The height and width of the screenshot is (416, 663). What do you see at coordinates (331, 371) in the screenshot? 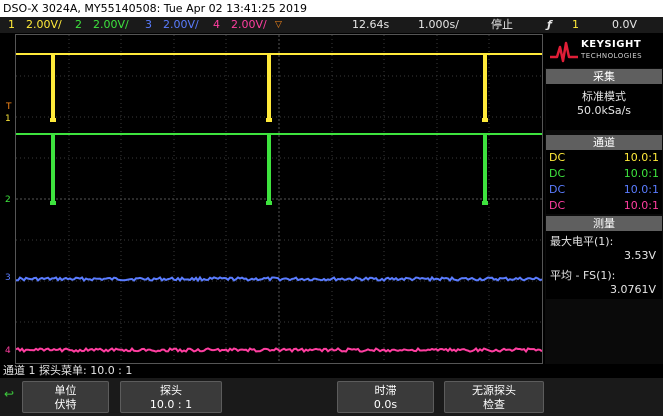
I see `channel-menu-title: 通道 1 探头菜单: 10.0 : 1` at bounding box center [331, 371].